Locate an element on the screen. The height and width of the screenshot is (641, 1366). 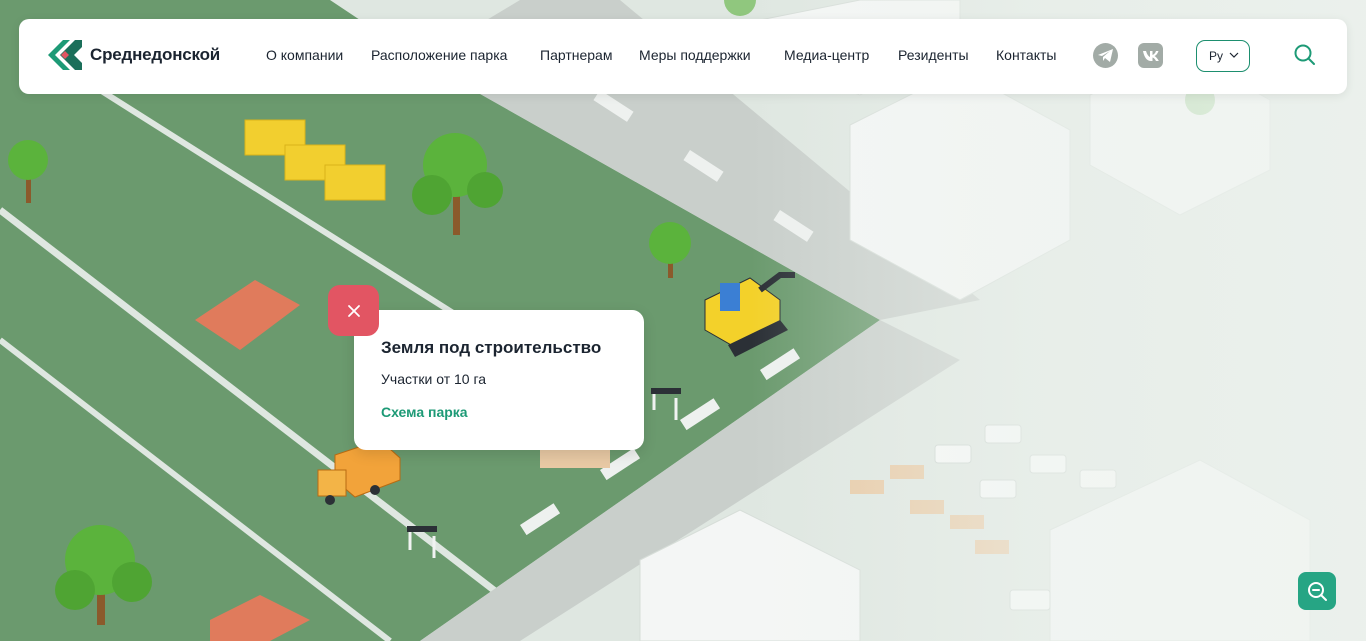
search-icon is located at coordinates (1304, 54).